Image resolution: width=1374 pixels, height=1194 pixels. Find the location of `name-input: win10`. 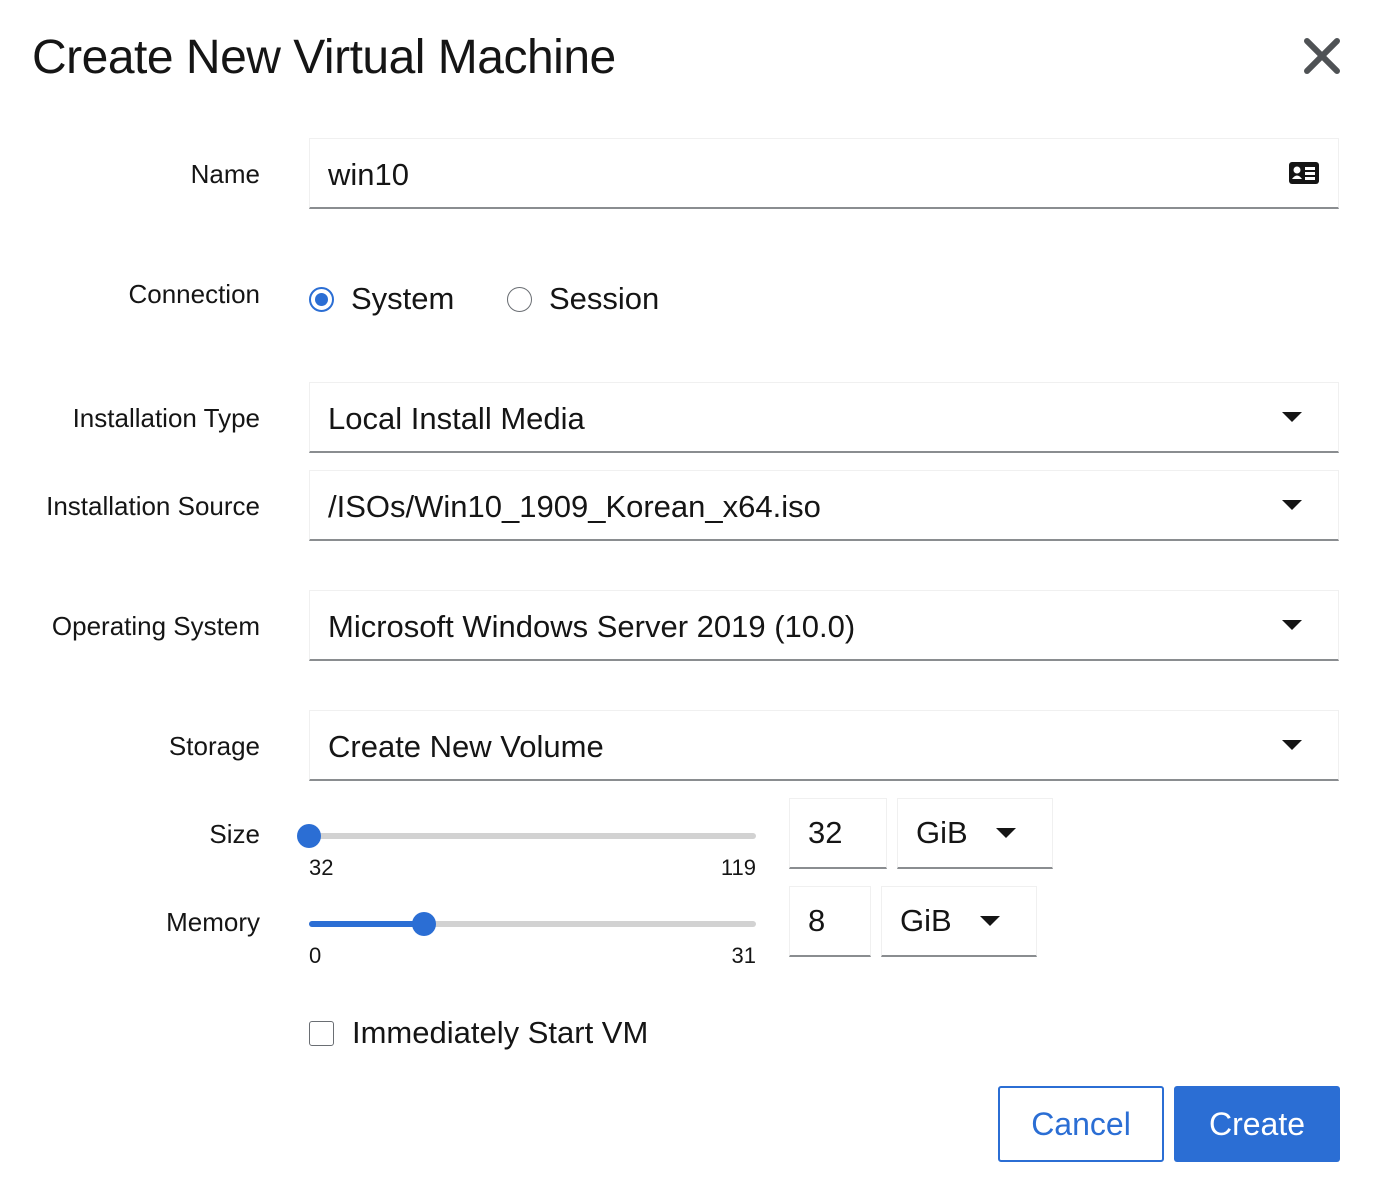

name-input: win10 is located at coordinates (824, 173).